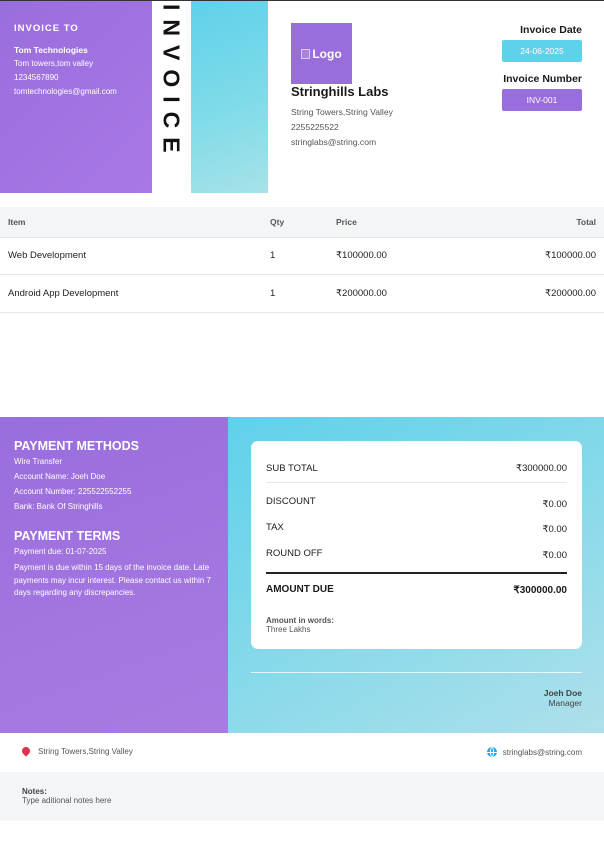 The width and height of the screenshot is (604, 852). I want to click on company-logo: Logo, so click(321, 53).